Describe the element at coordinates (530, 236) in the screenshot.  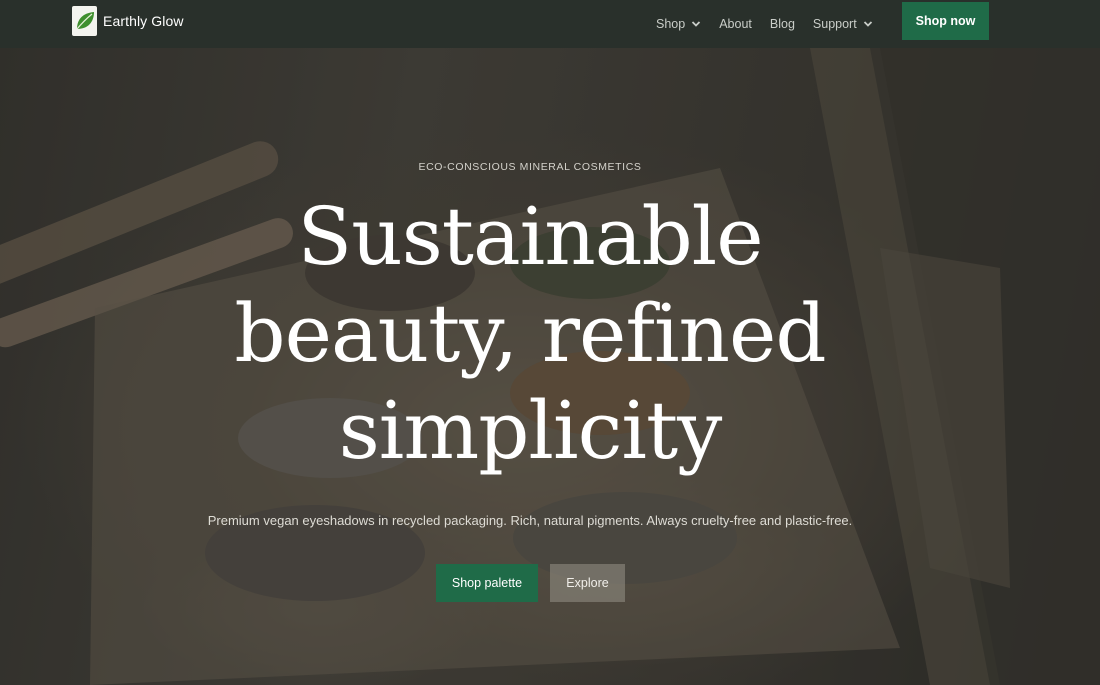
I see `headline-line: Sustainable` at that location.